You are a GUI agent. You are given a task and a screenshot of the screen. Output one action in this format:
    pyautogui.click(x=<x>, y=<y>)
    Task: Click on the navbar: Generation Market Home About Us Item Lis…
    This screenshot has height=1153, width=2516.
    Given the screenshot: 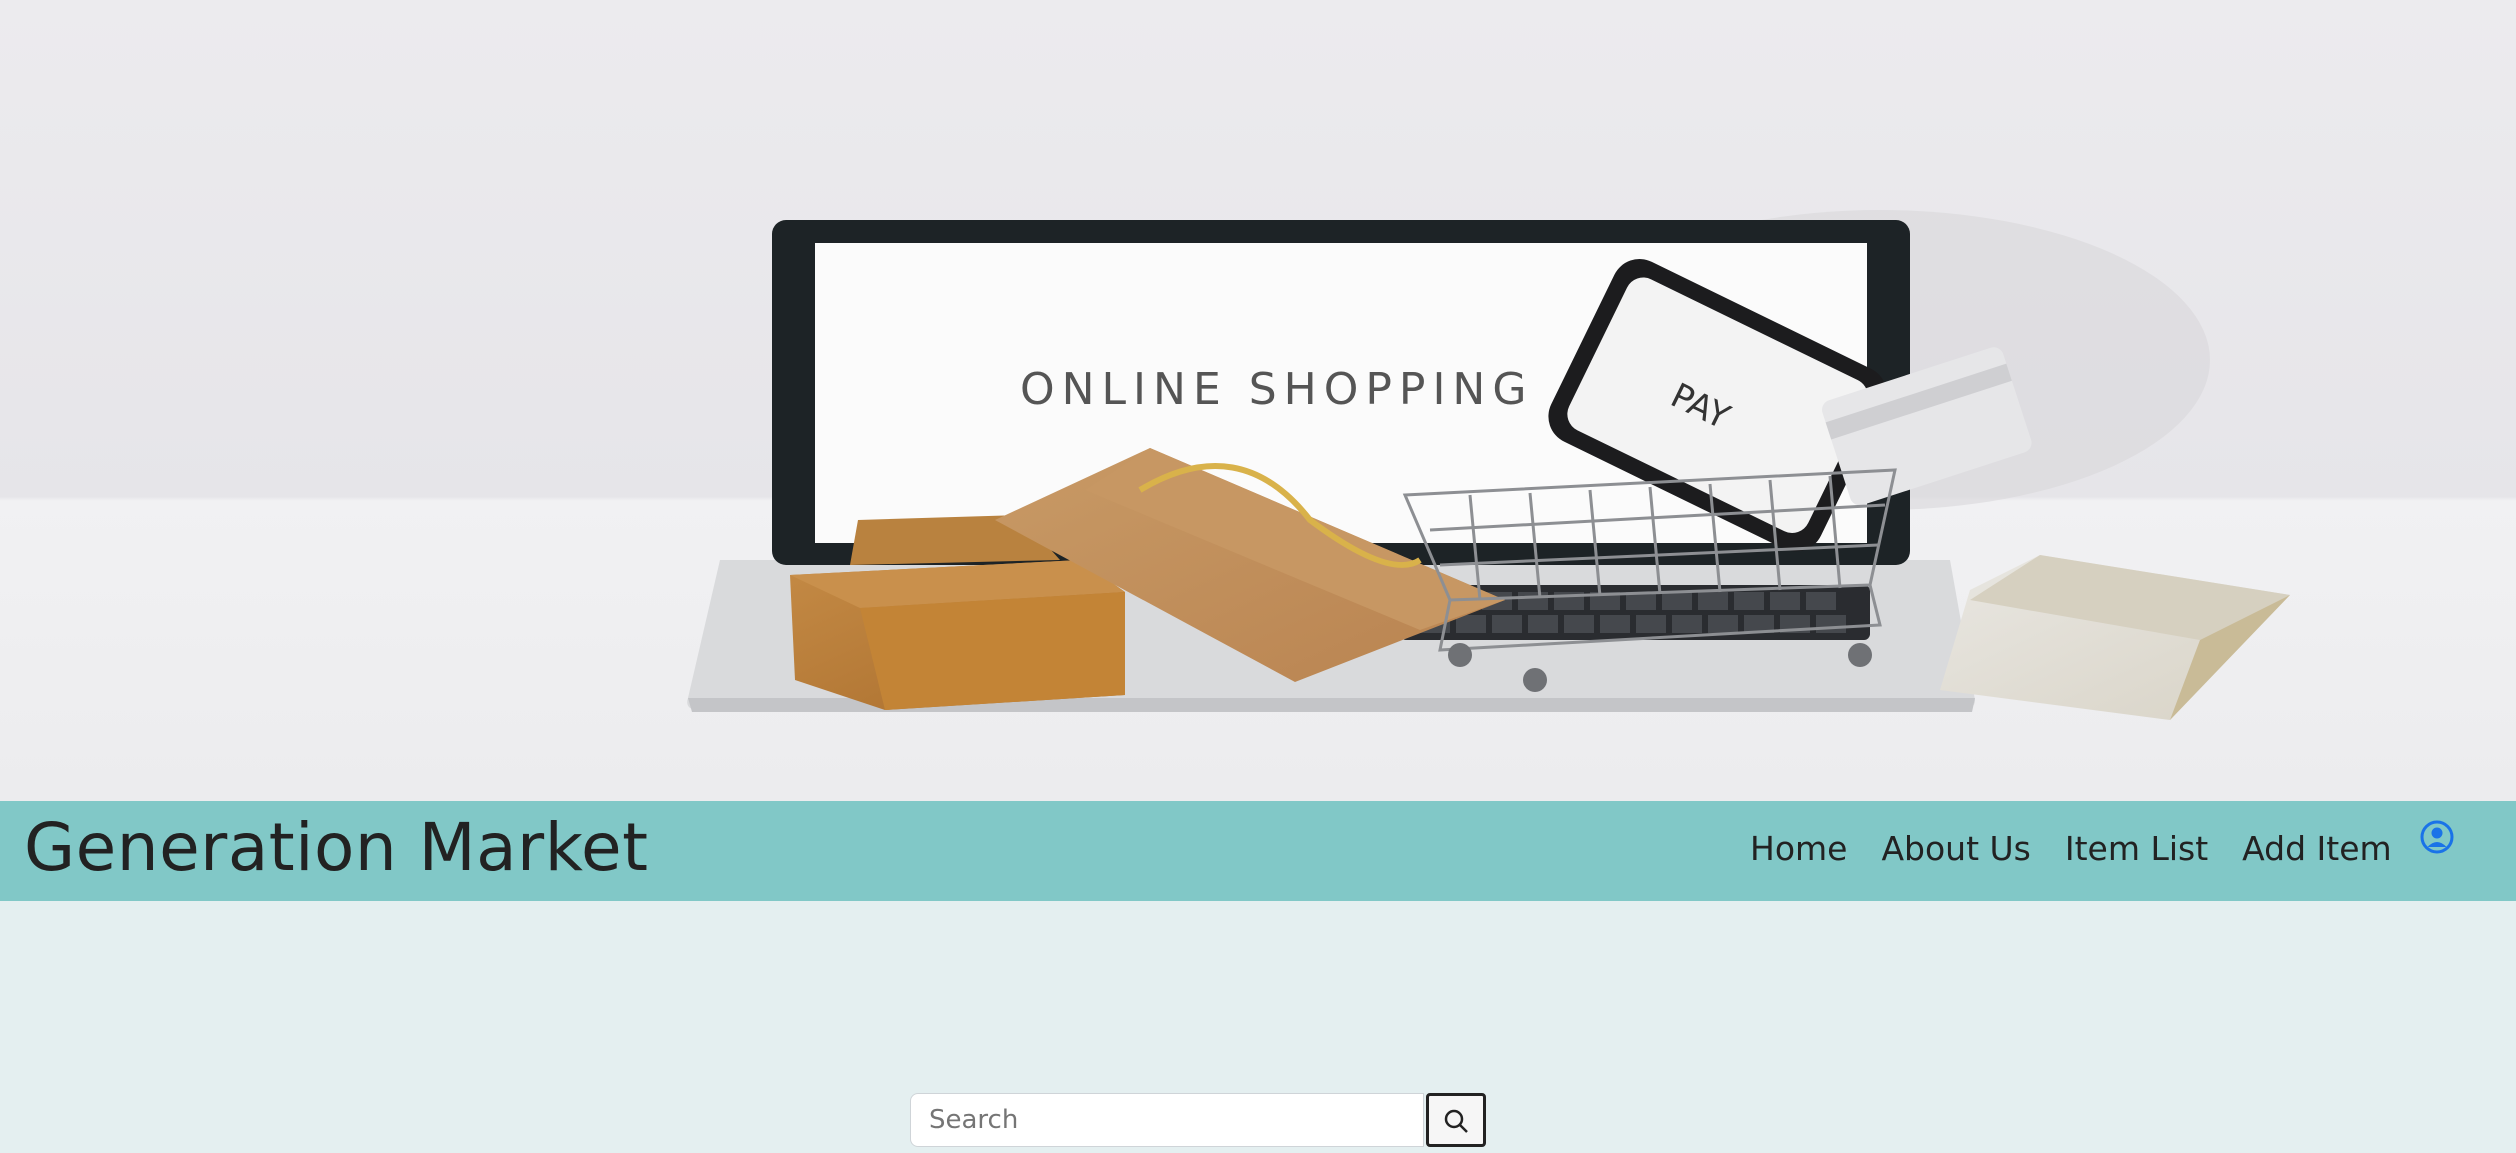 What is the action you would take?
    pyautogui.click(x=1258, y=851)
    